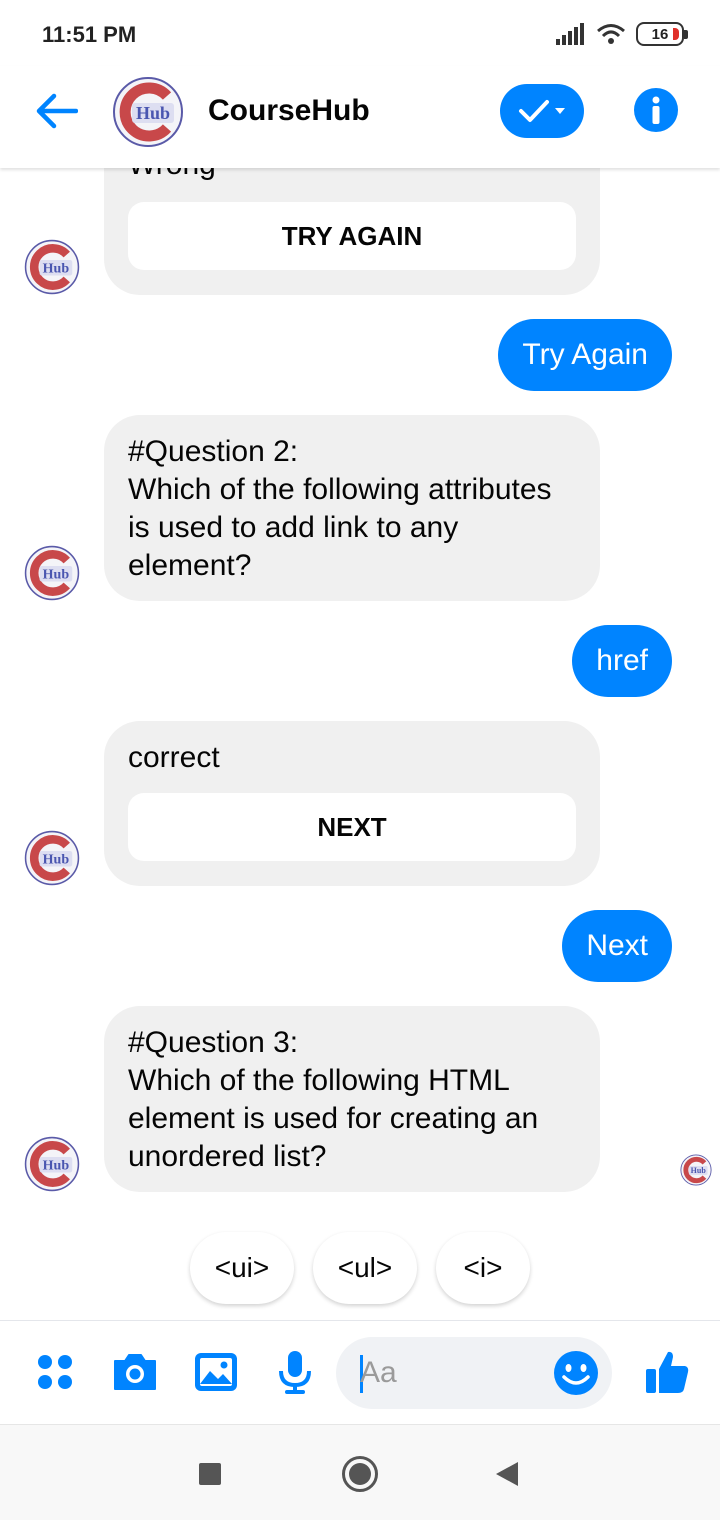 This screenshot has width=720, height=1520. Describe the element at coordinates (534, 111) in the screenshot. I see `check-icon` at that location.